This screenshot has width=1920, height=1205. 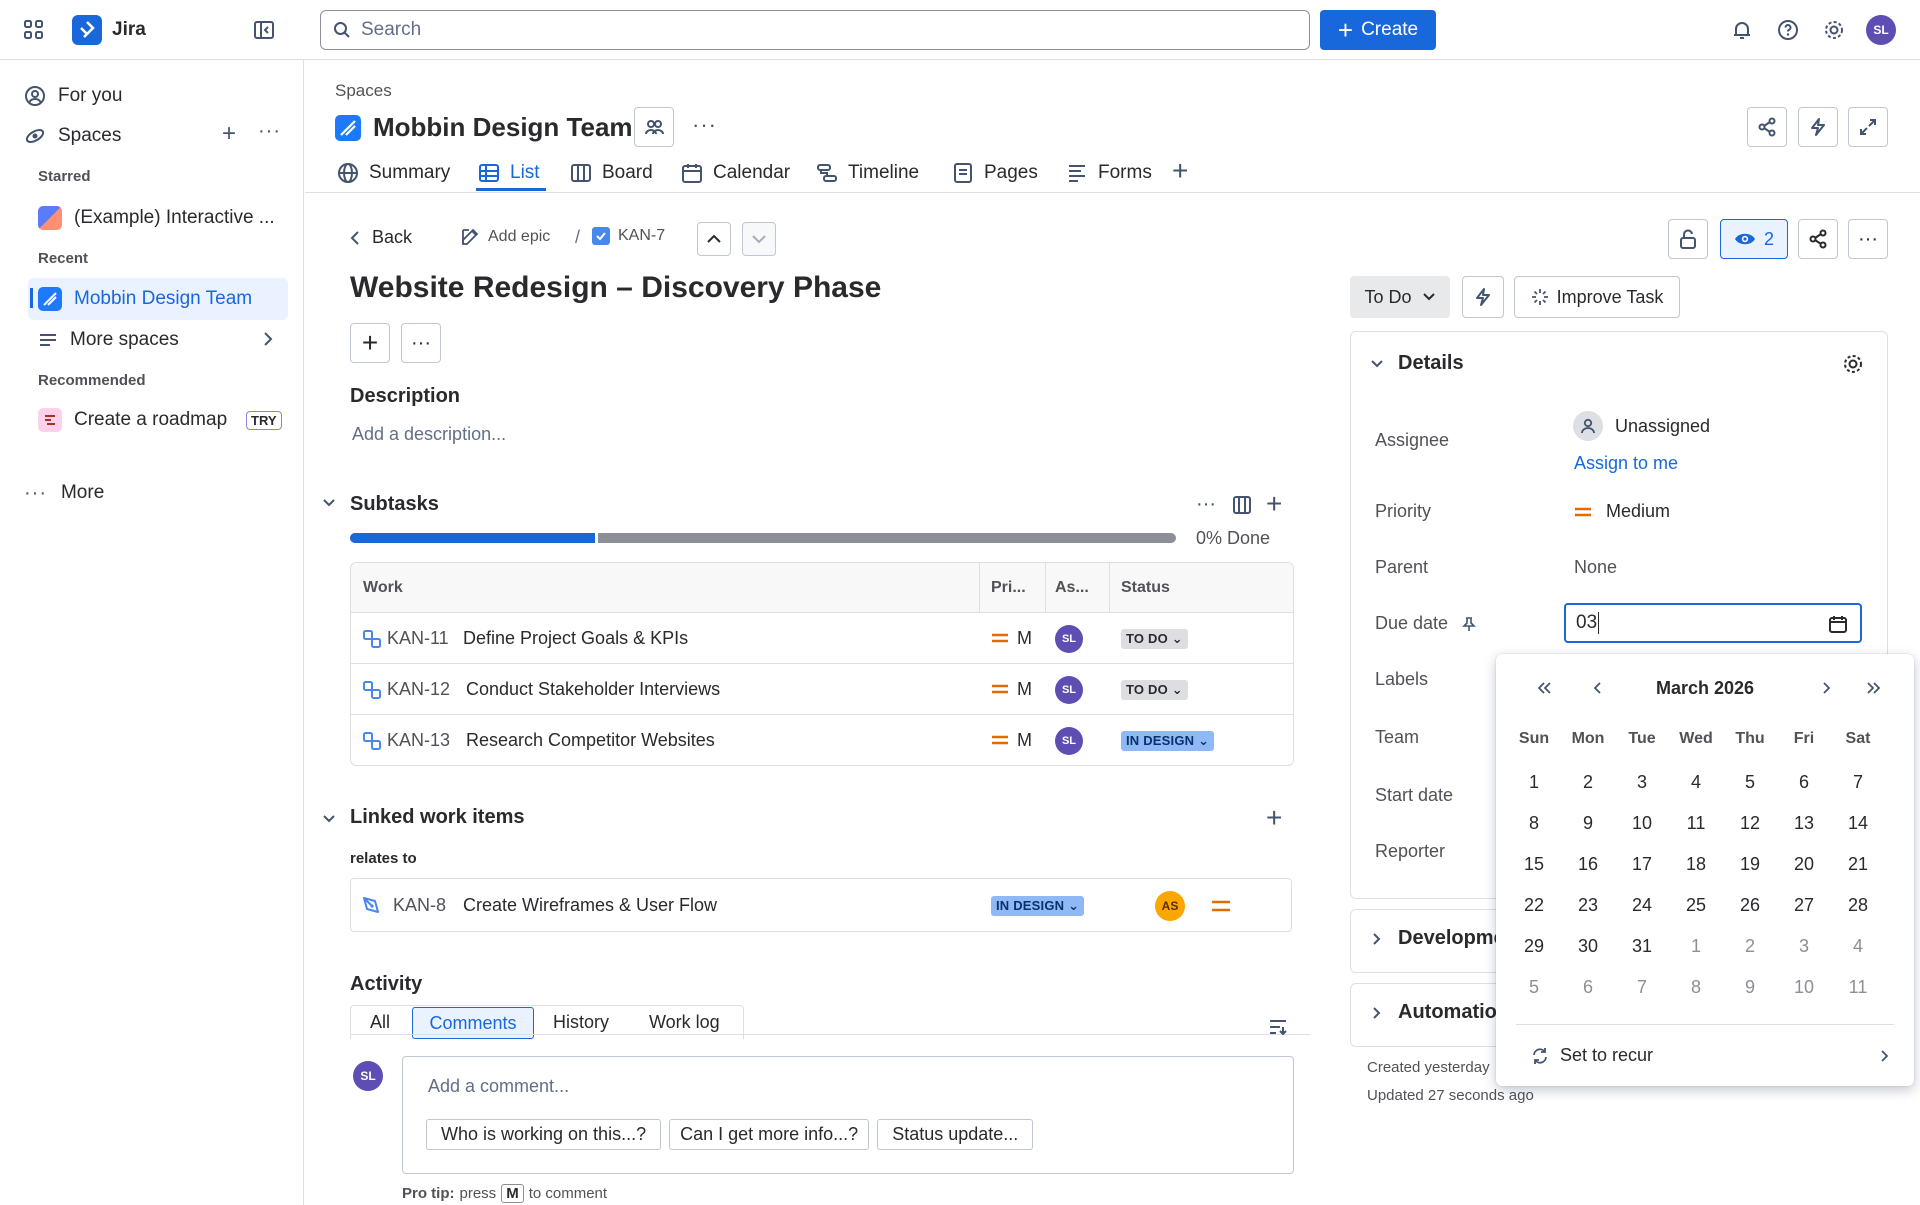 What do you see at coordinates (575, 638) in the screenshot?
I see `subtask-summary: Define Project Goals & KPIs` at bounding box center [575, 638].